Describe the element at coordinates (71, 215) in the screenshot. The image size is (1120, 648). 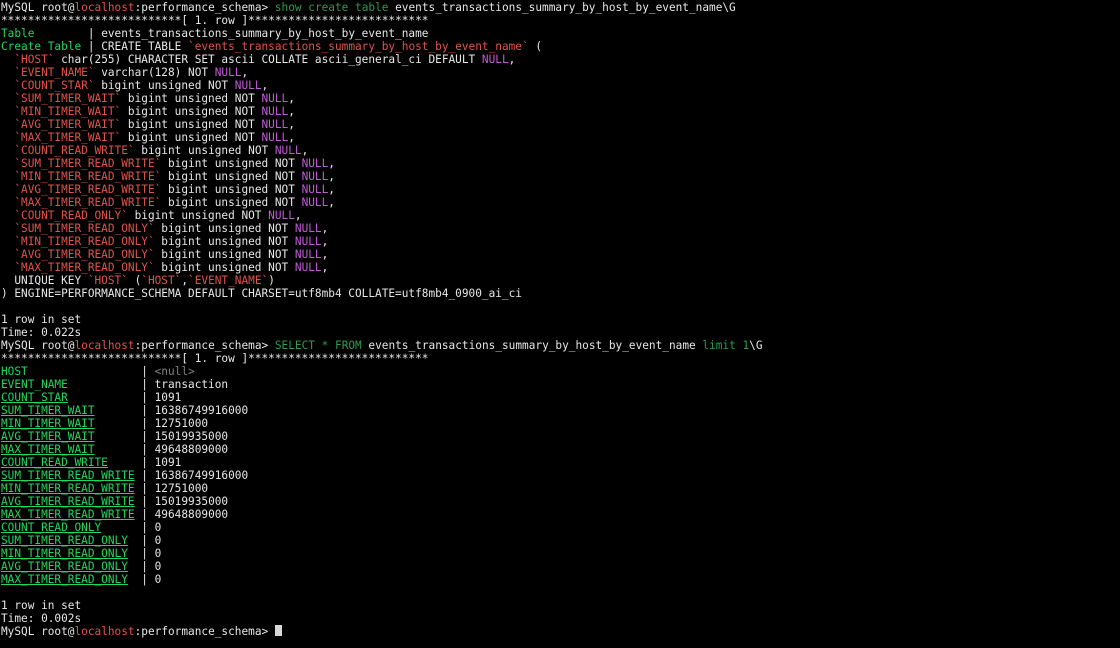
I see `text-segment: `COUNT_READ_ONLY`` at that location.